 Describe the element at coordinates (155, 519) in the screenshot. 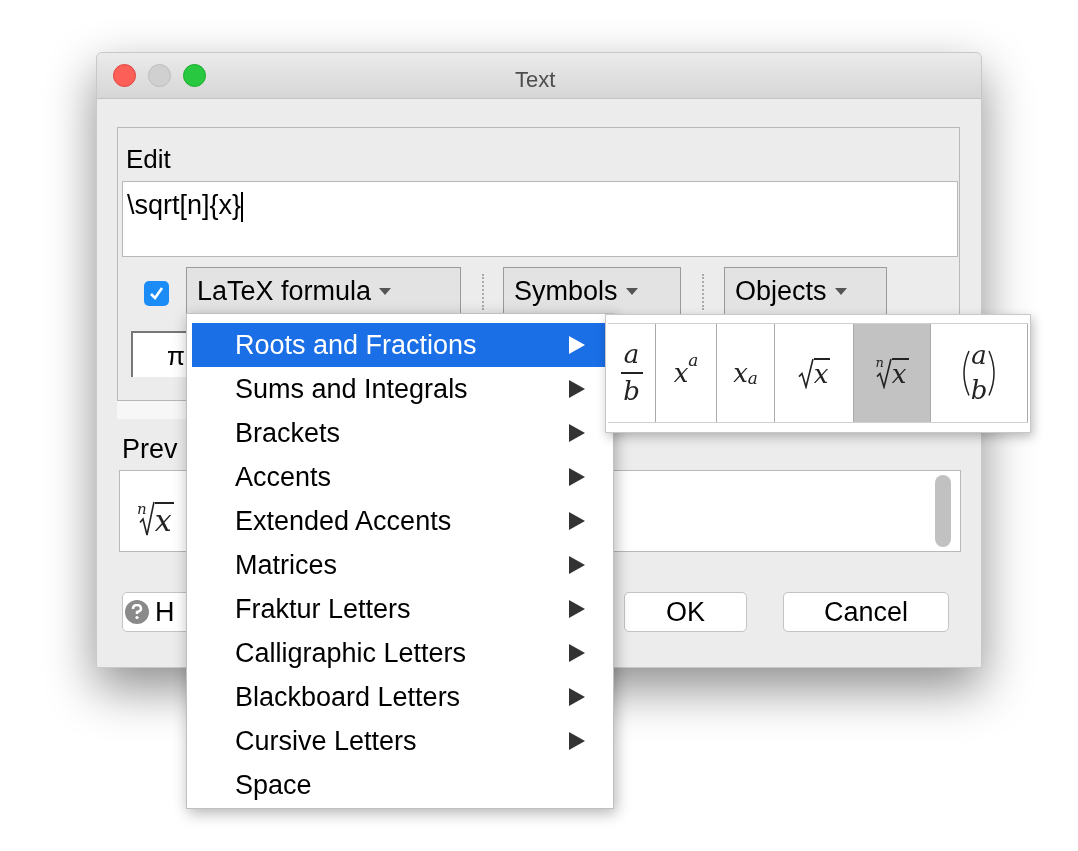

I see `formula-preview: n x` at that location.